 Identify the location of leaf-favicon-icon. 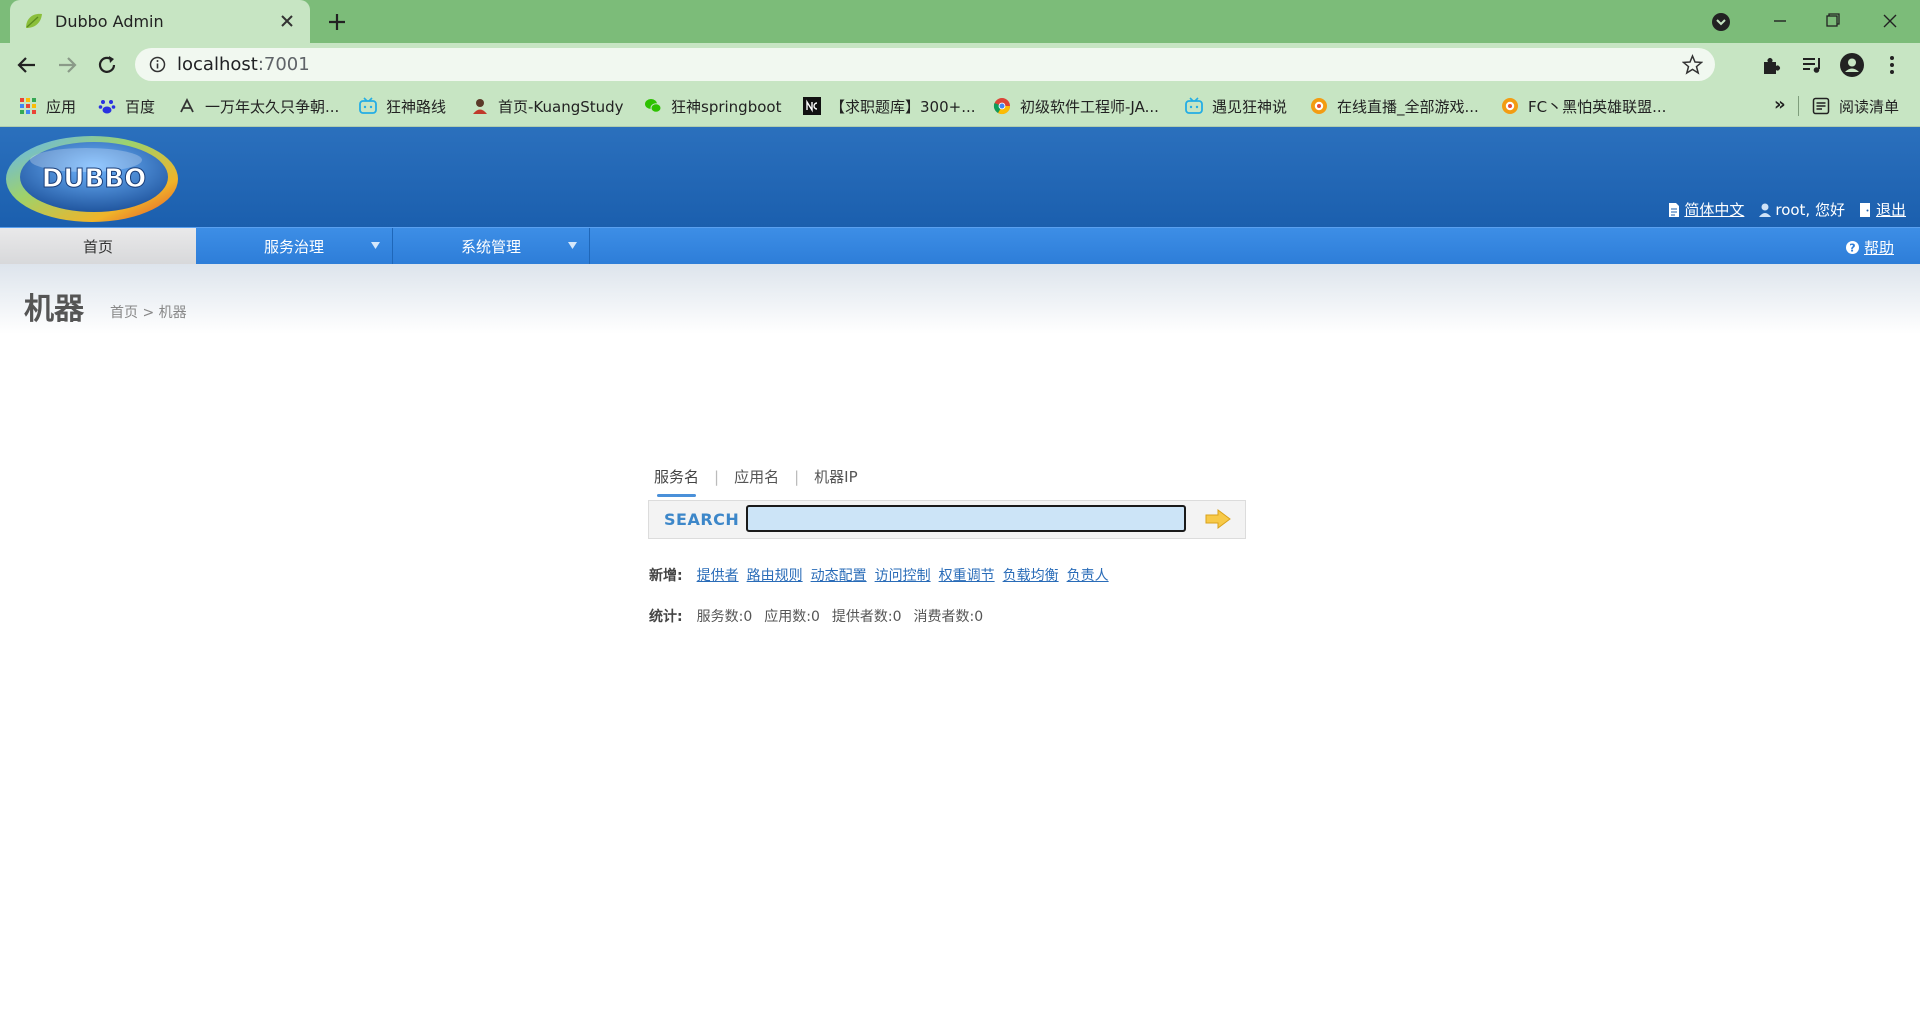
(34, 21).